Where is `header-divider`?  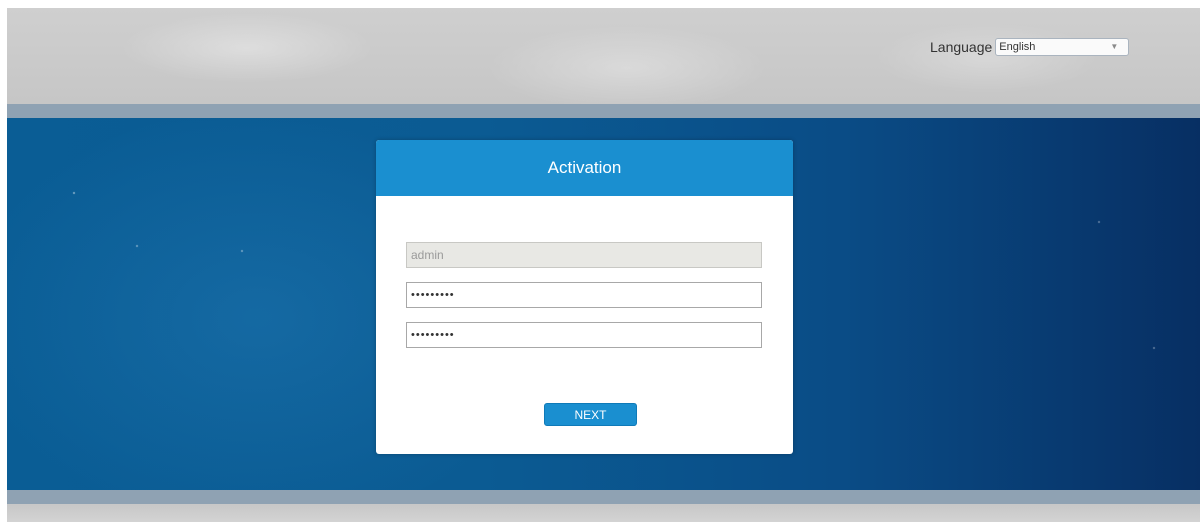 header-divider is located at coordinates (603, 111).